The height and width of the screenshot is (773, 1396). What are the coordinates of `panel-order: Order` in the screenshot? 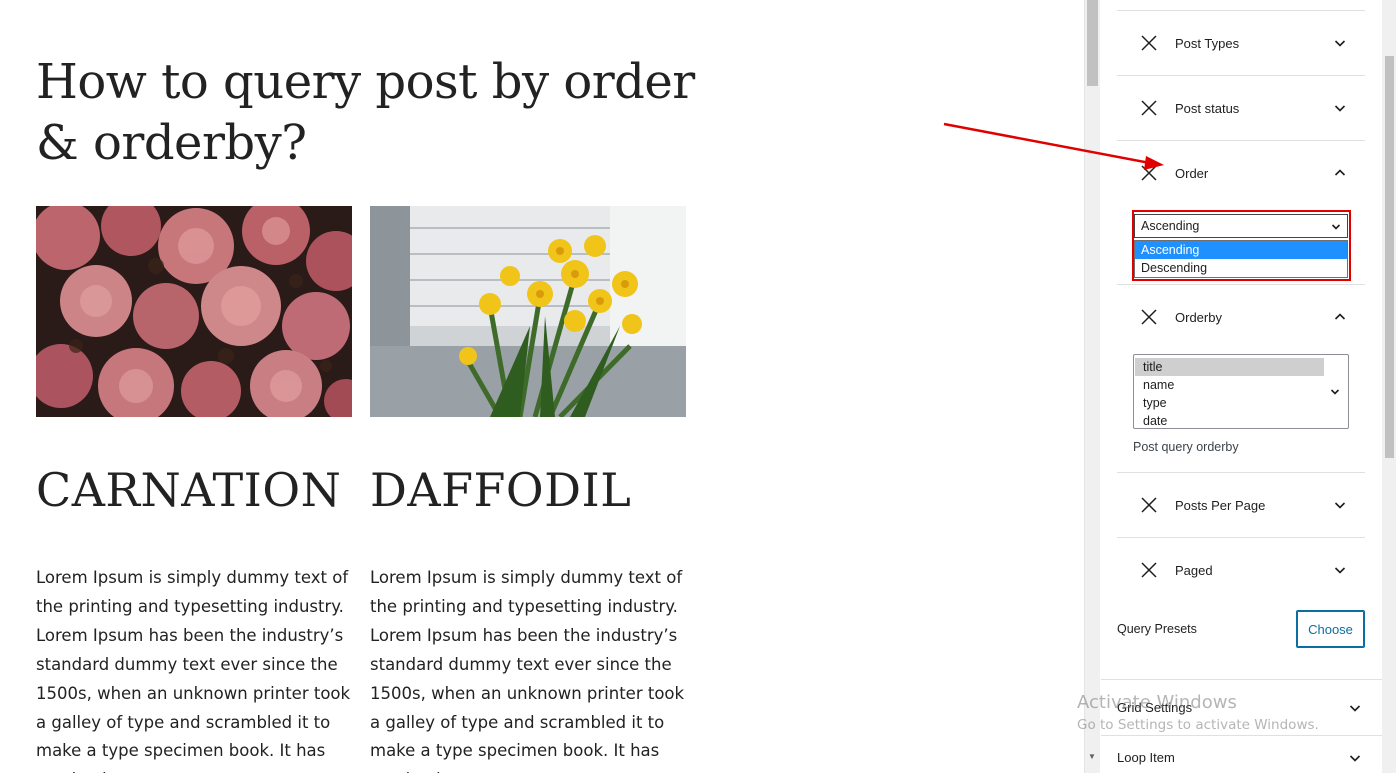 It's located at (1241, 172).